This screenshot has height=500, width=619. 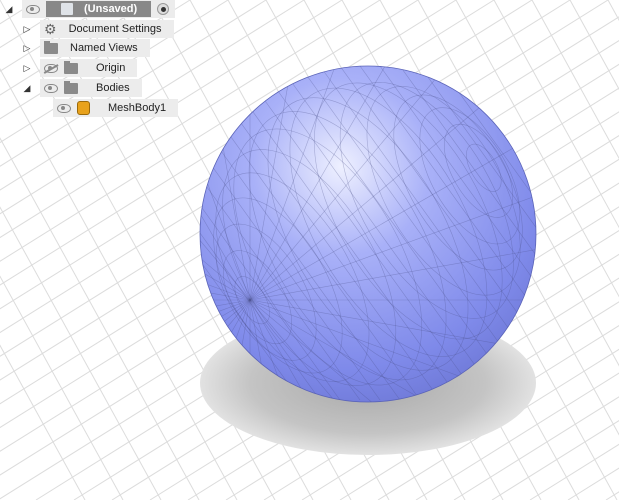 What do you see at coordinates (98, 29) in the screenshot?
I see `browser-item-document-settings: ▷ ⚙ Document Settings` at bounding box center [98, 29].